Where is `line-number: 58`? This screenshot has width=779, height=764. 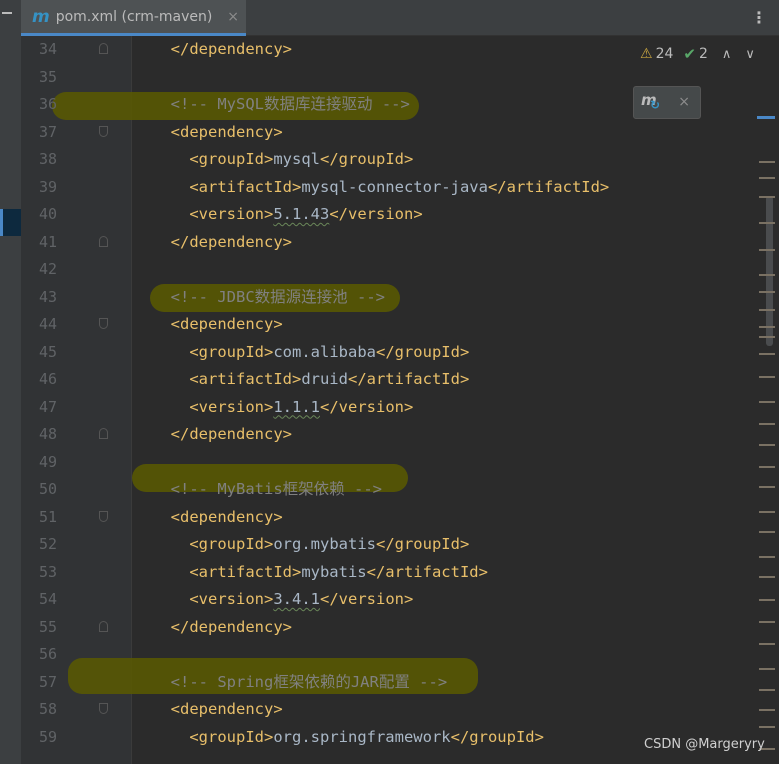
line-number: 58 is located at coordinates (39, 710).